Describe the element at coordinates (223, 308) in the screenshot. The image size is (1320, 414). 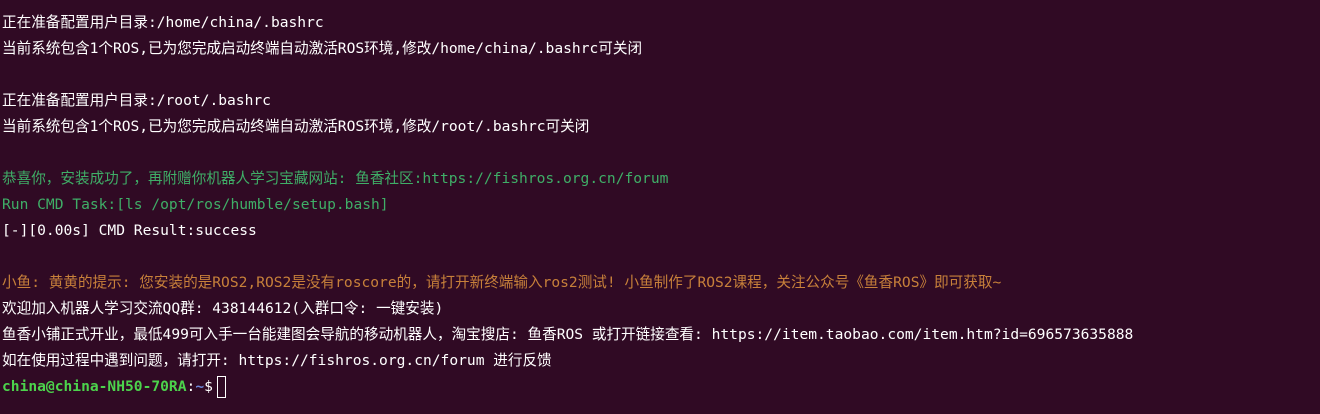
I see `output-line-qq-group: 欢迎加入机器人学习交流QQ群: 438144612(入群口令: 一键安装)` at that location.